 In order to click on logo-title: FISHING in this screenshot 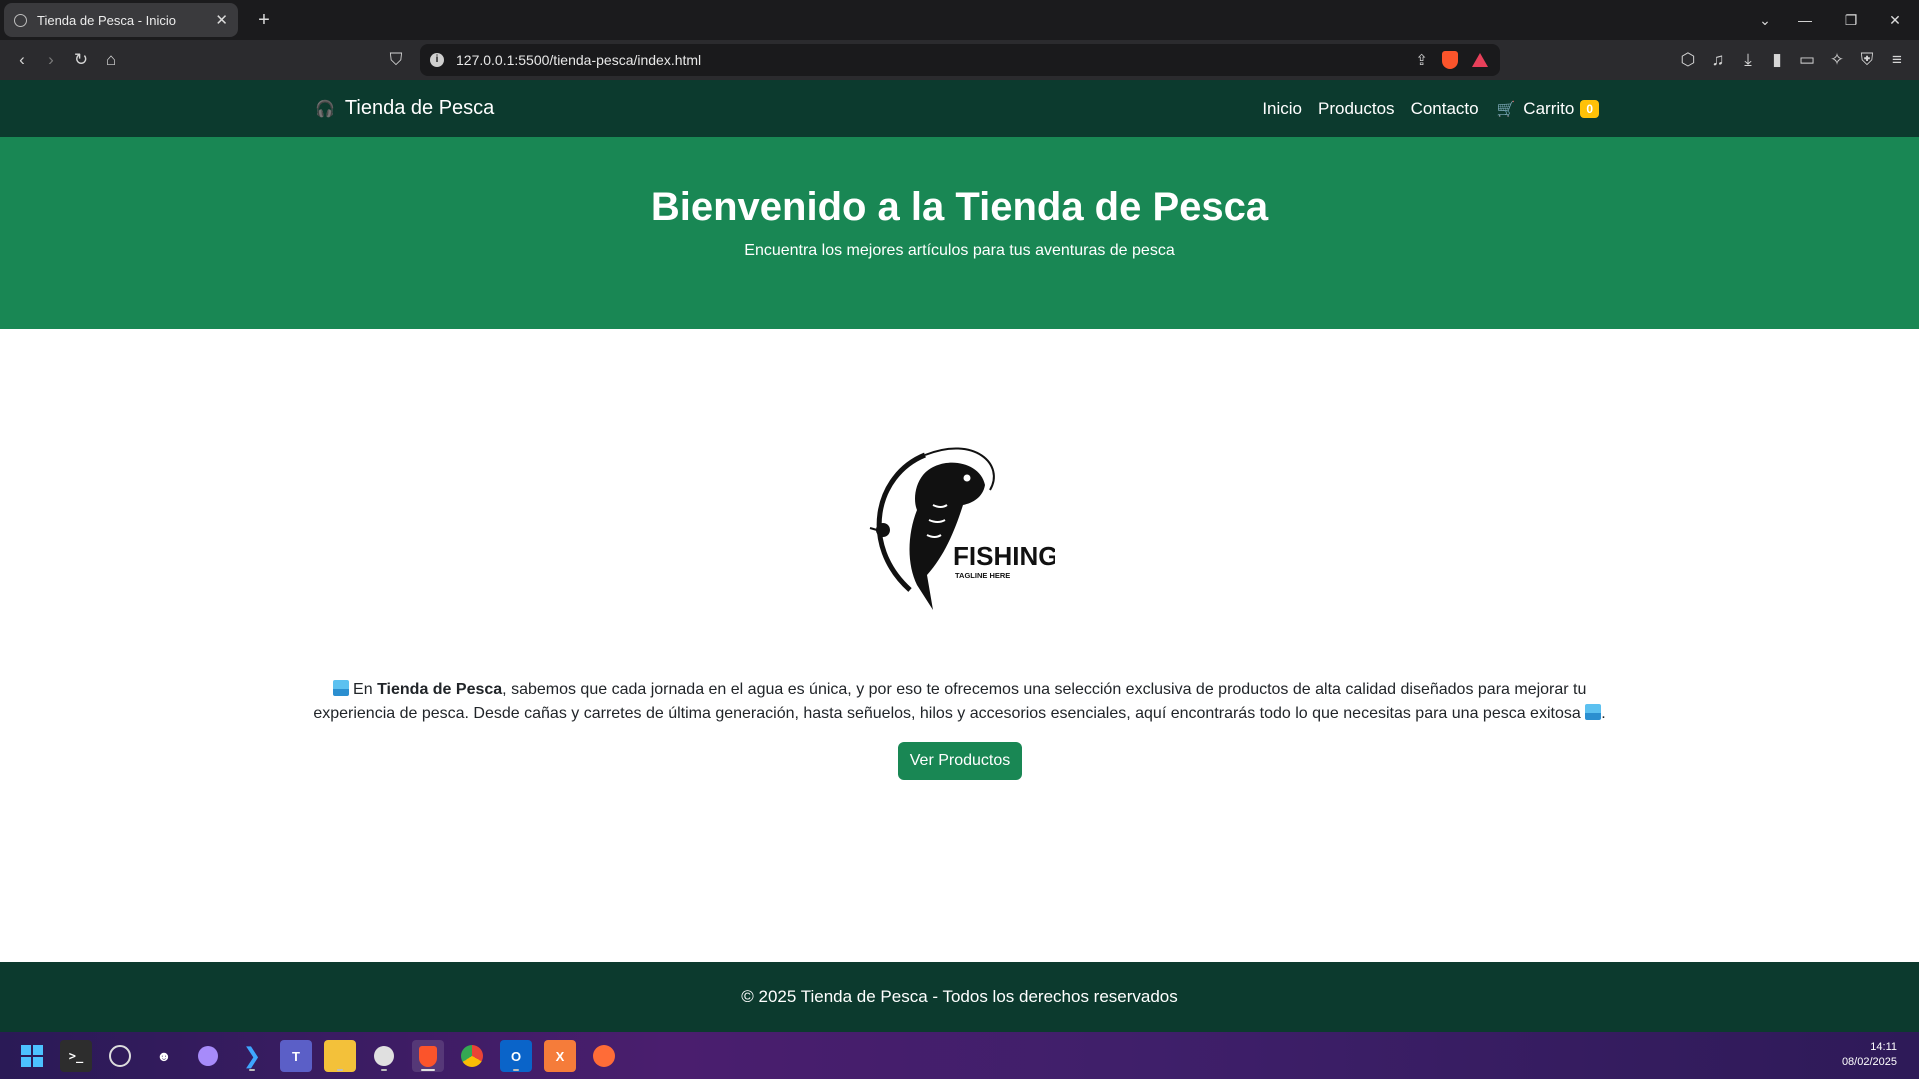, I will do `click(1004, 556)`.